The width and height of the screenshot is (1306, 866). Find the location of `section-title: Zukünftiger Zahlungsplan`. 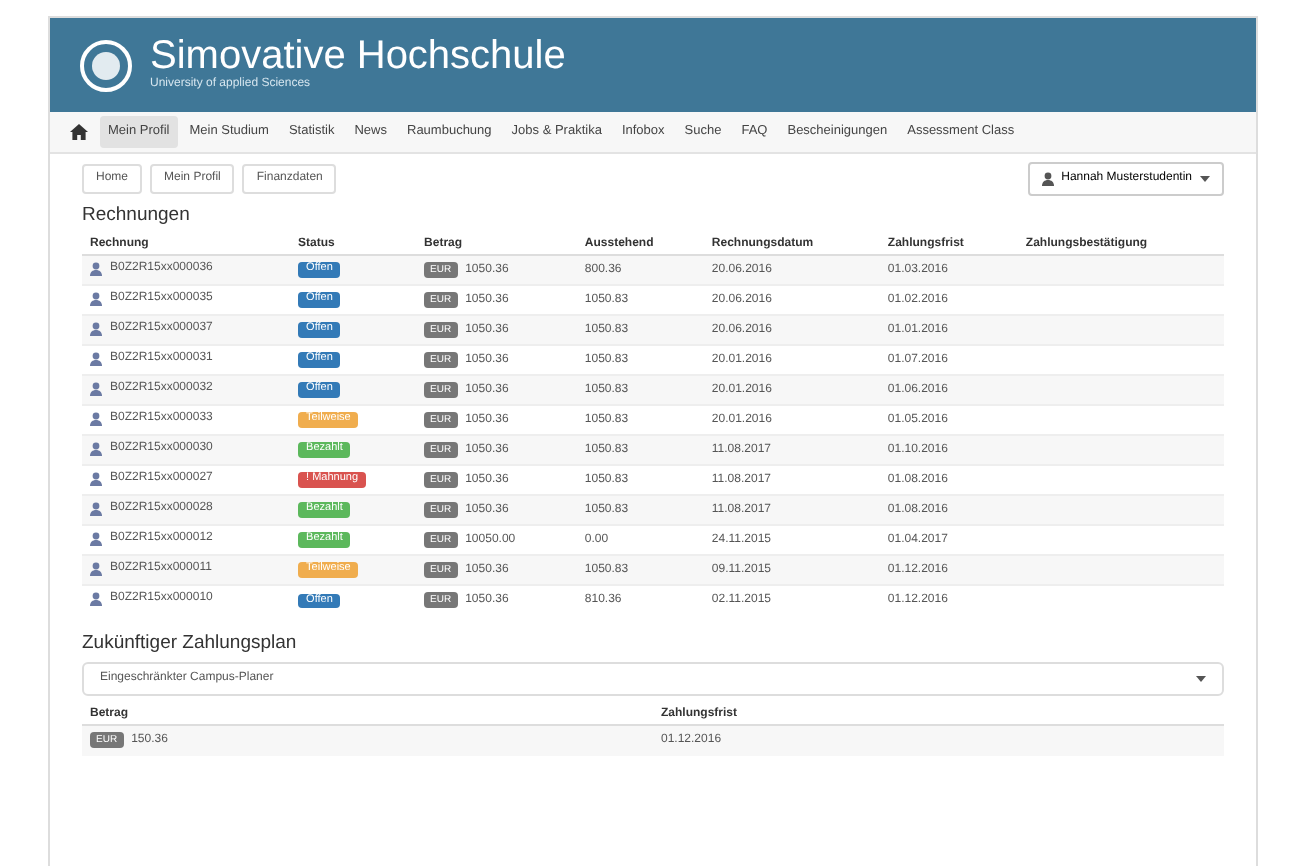

section-title: Zukünftiger Zahlungsplan is located at coordinates (190, 643).